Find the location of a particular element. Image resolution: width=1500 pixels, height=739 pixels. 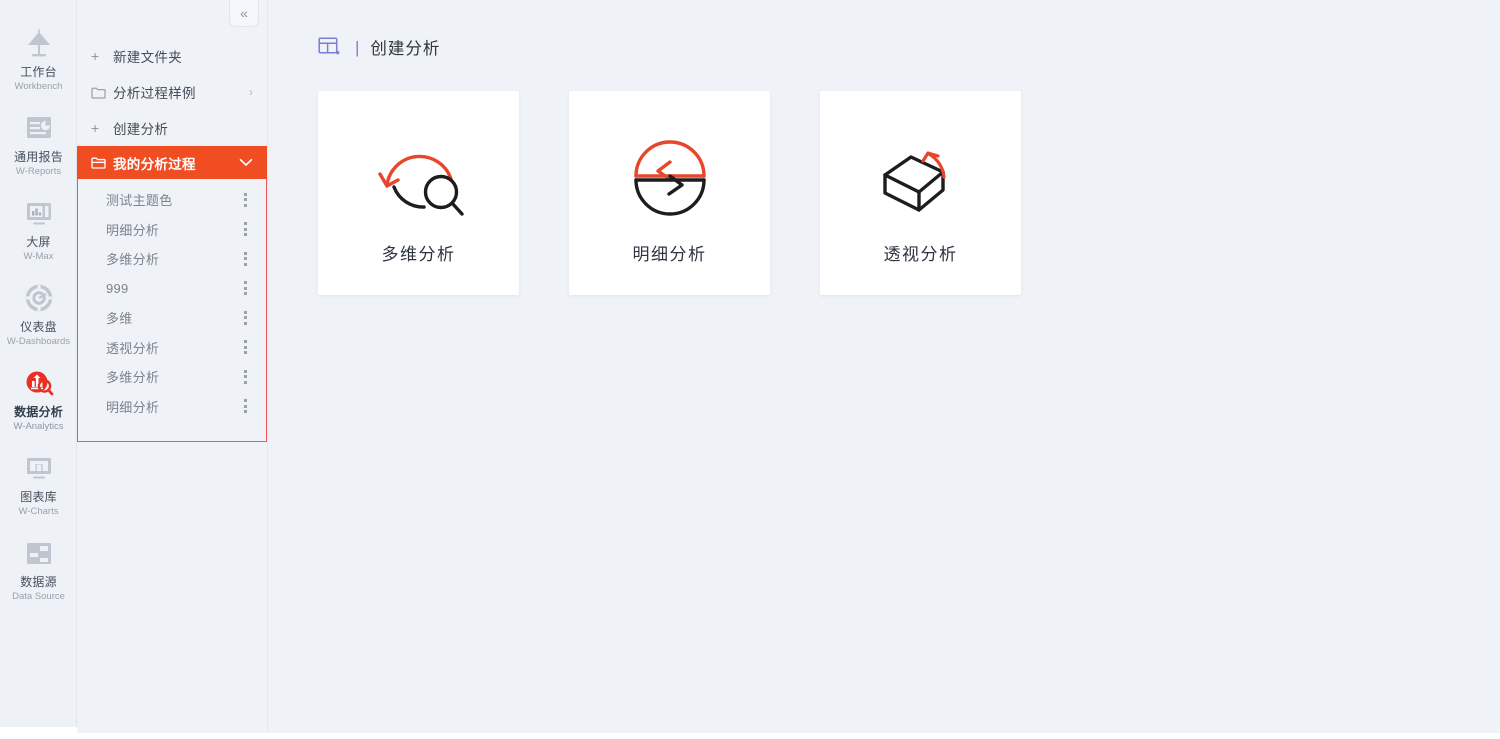

tree-item-label: 创建分析 is located at coordinates (141, 129).